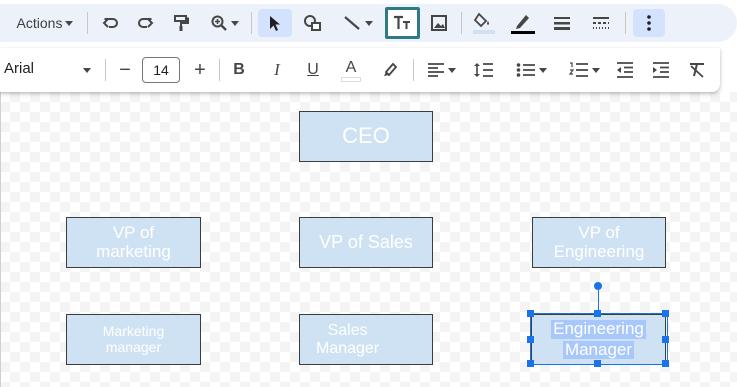  Describe the element at coordinates (597, 363) in the screenshot. I see `resize-handle-s` at that location.